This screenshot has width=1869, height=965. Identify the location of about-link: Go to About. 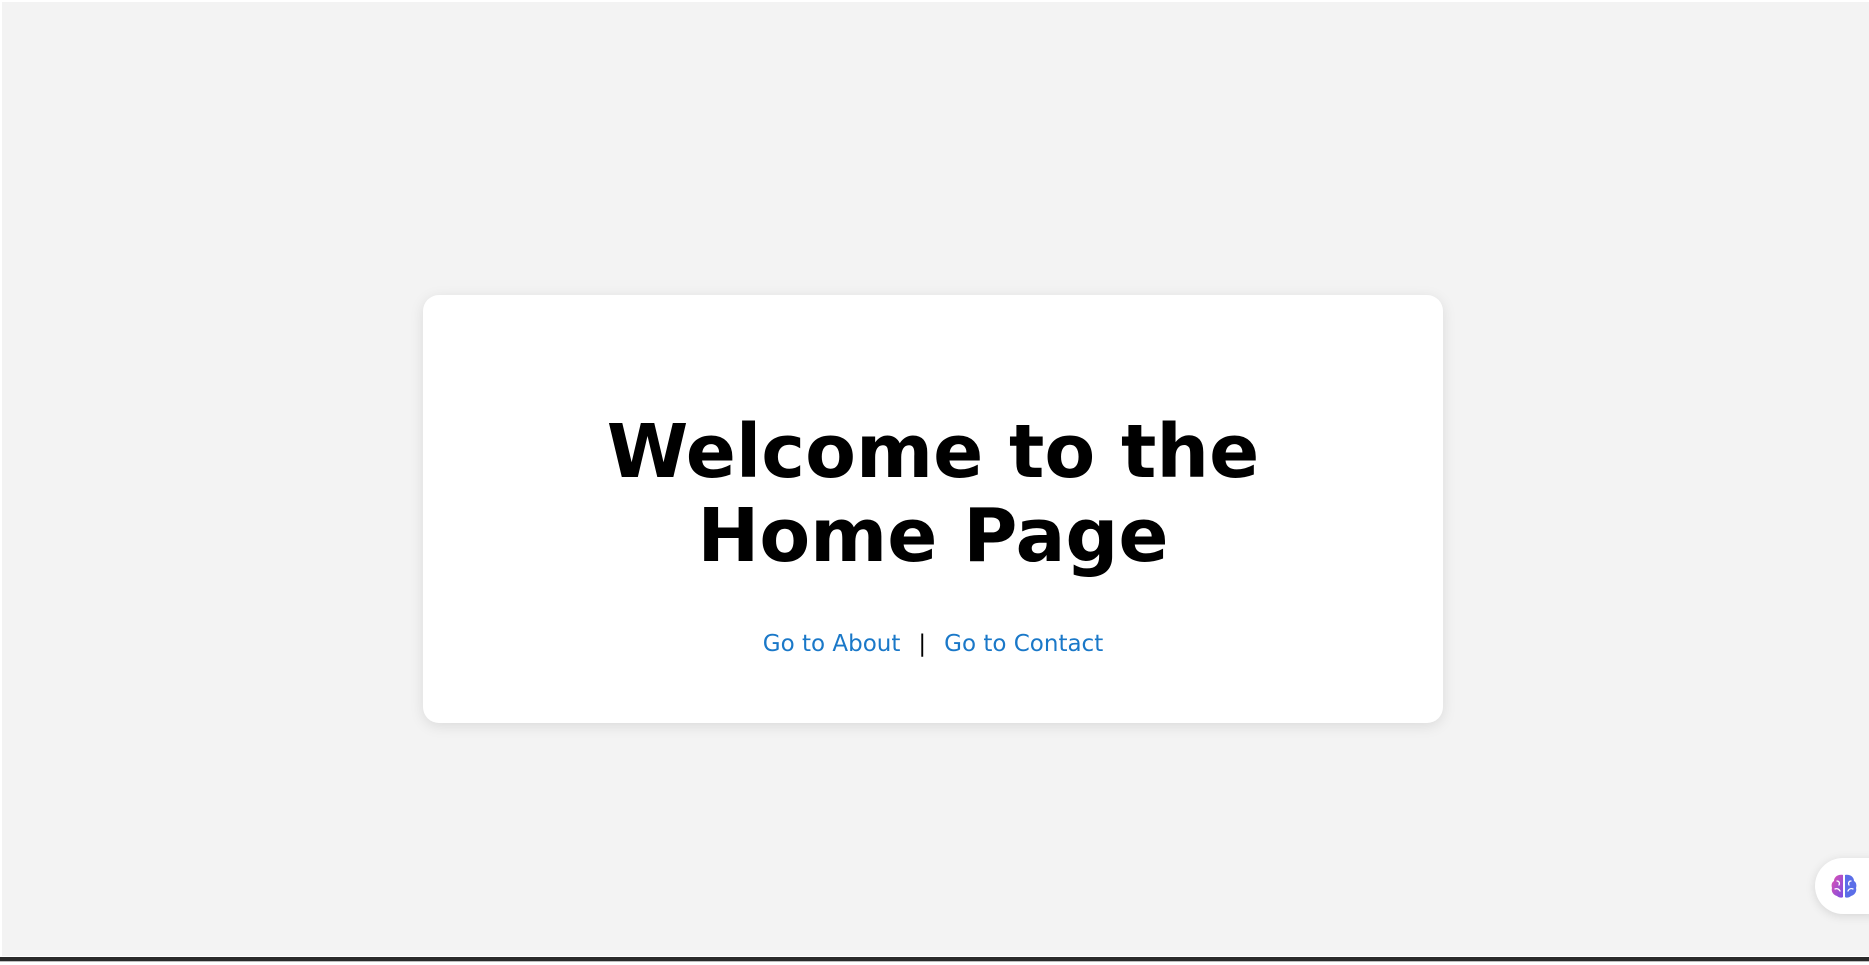
(832, 644).